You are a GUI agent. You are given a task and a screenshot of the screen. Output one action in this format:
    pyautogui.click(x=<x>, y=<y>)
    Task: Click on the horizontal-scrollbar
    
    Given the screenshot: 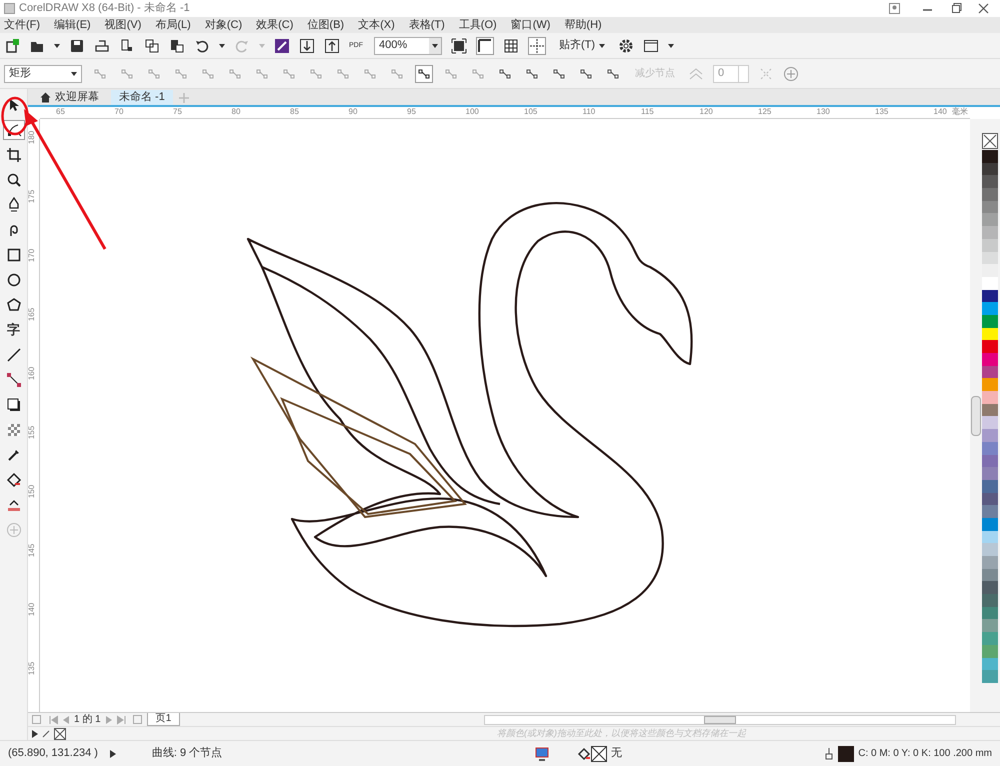 What is the action you would take?
    pyautogui.click(x=720, y=719)
    